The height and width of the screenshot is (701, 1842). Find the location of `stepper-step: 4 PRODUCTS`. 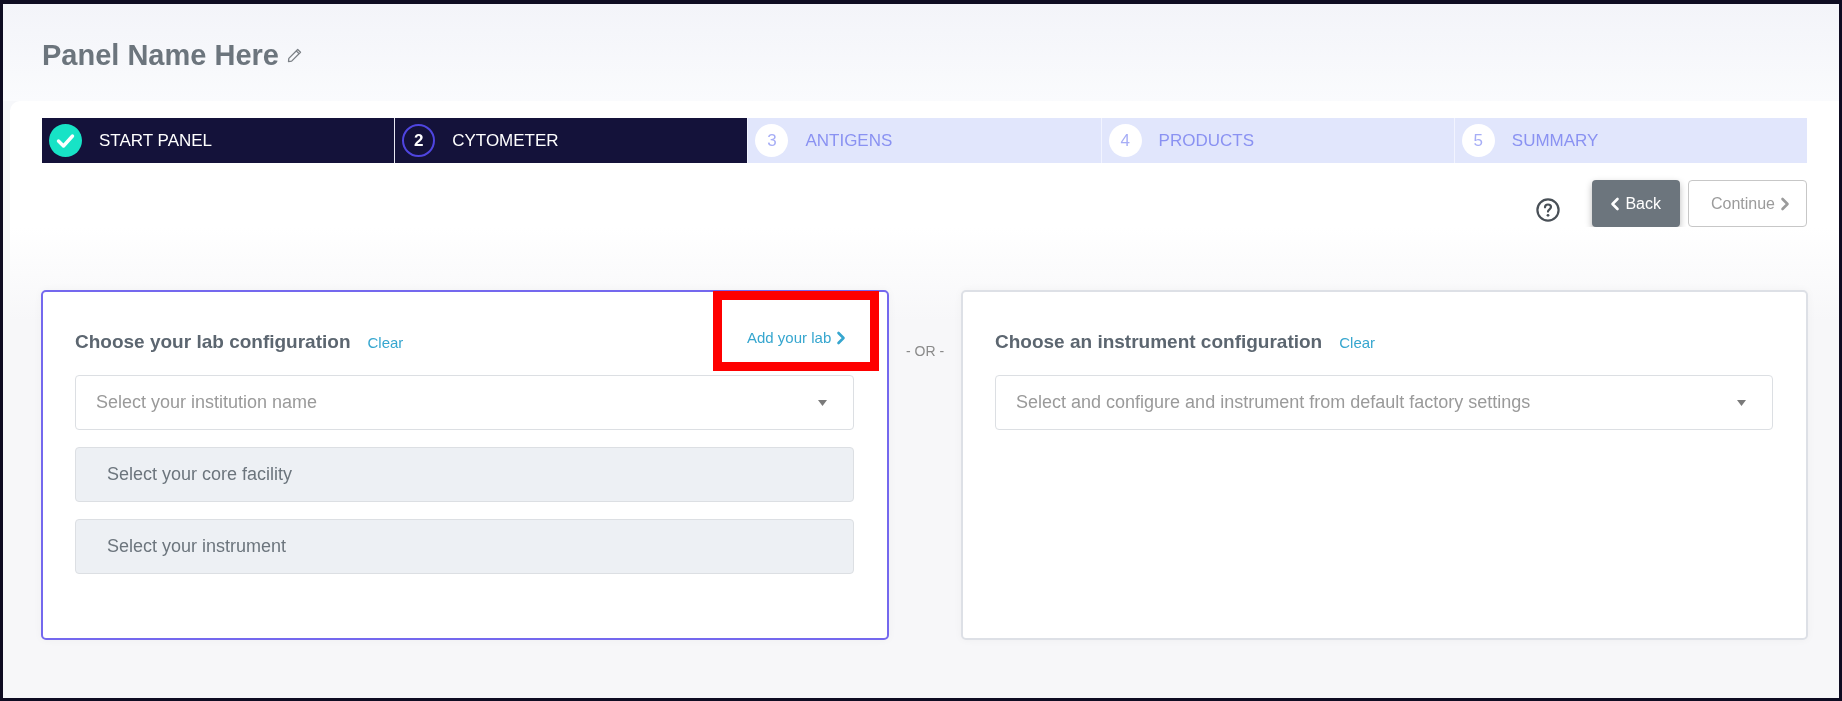

stepper-step: 4 PRODUCTS is located at coordinates (1277, 140).